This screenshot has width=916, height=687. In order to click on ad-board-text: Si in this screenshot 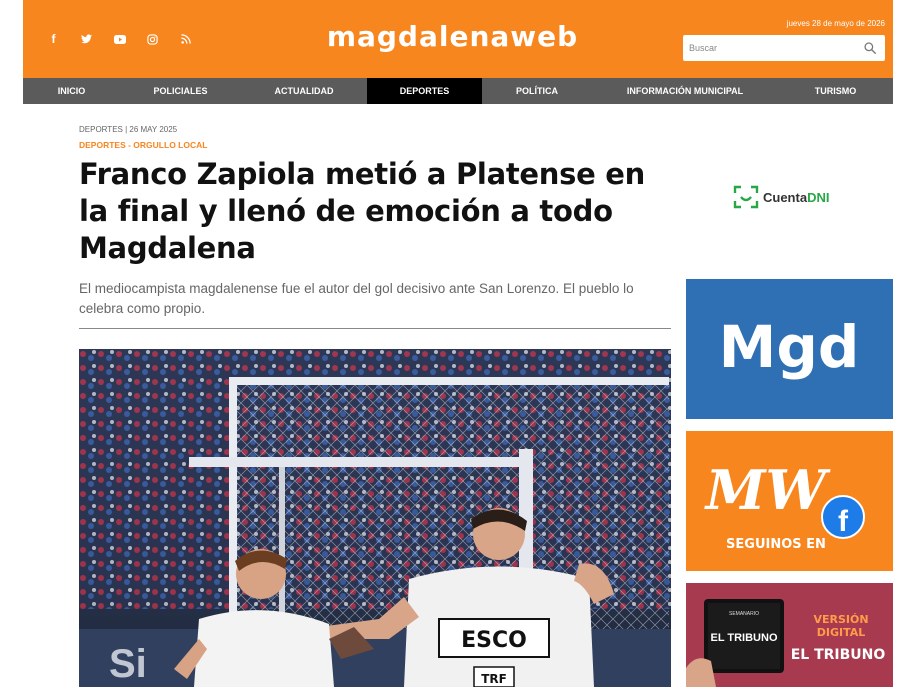, I will do `click(128, 664)`.